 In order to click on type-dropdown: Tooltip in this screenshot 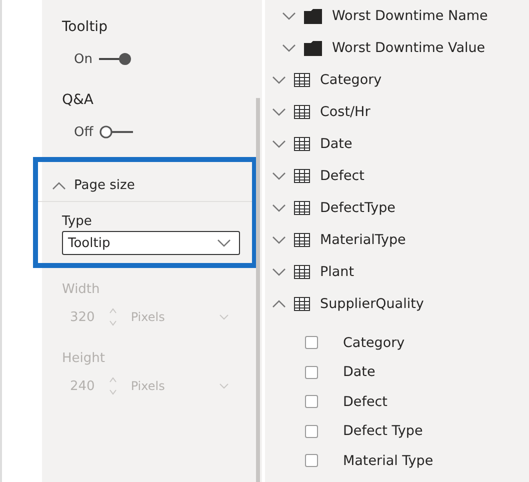, I will do `click(151, 243)`.